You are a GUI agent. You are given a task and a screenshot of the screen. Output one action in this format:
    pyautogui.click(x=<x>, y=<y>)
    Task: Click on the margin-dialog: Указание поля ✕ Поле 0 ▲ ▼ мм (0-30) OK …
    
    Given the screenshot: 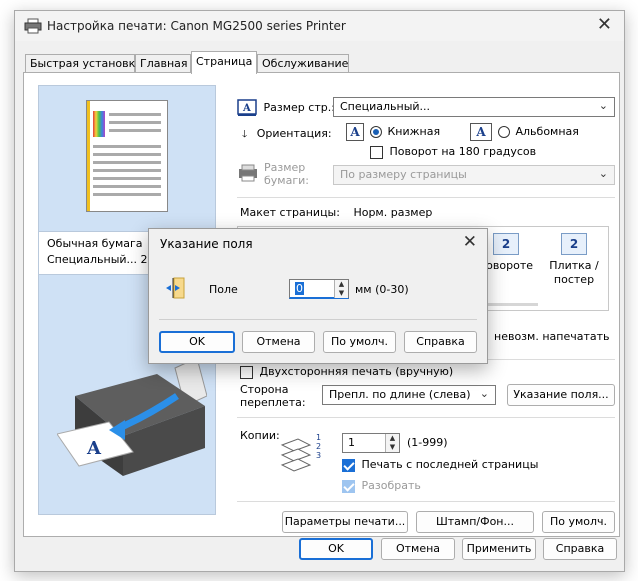 What is the action you would take?
    pyautogui.click(x=318, y=296)
    